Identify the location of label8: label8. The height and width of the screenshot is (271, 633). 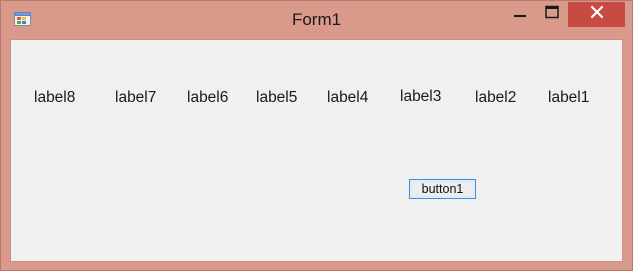
(55, 97).